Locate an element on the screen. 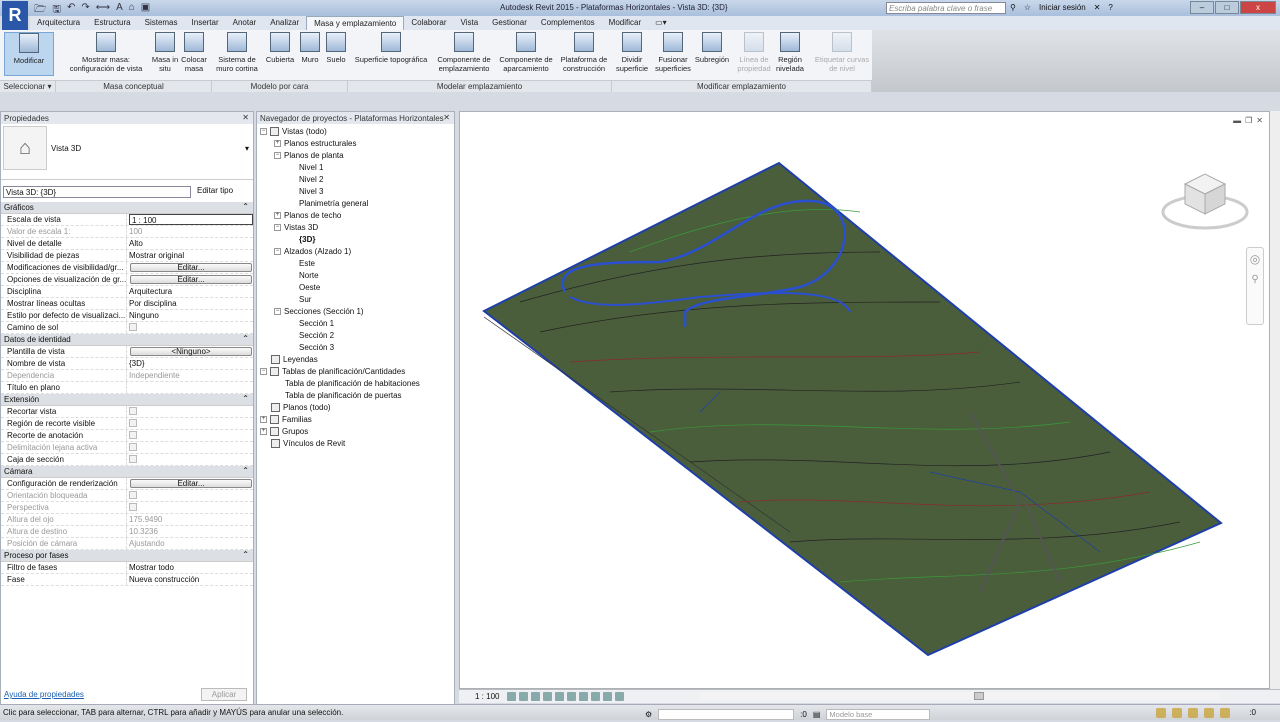 The height and width of the screenshot is (722, 1280). panel-seleccionar: Seleccionar ▾ is located at coordinates (28, 86).